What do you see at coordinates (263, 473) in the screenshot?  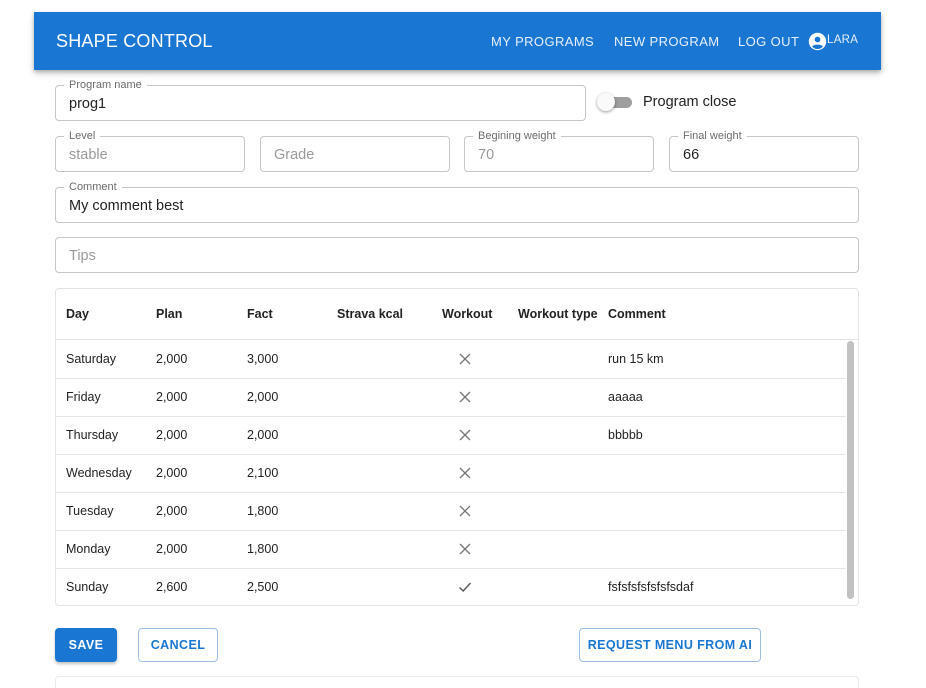 I see `cell-fact: 2,100` at bounding box center [263, 473].